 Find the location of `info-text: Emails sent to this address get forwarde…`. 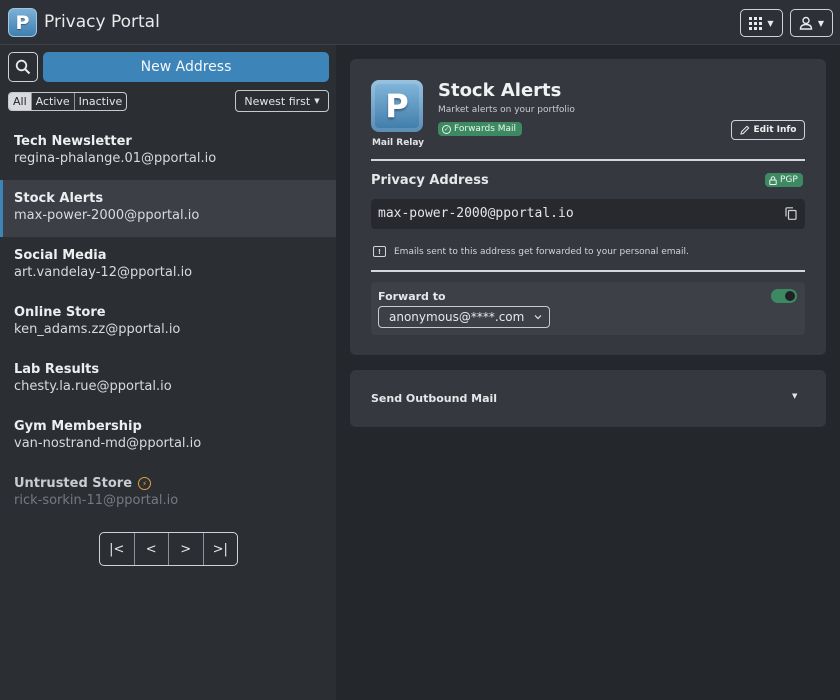

info-text: Emails sent to this address get forwarde… is located at coordinates (541, 252).